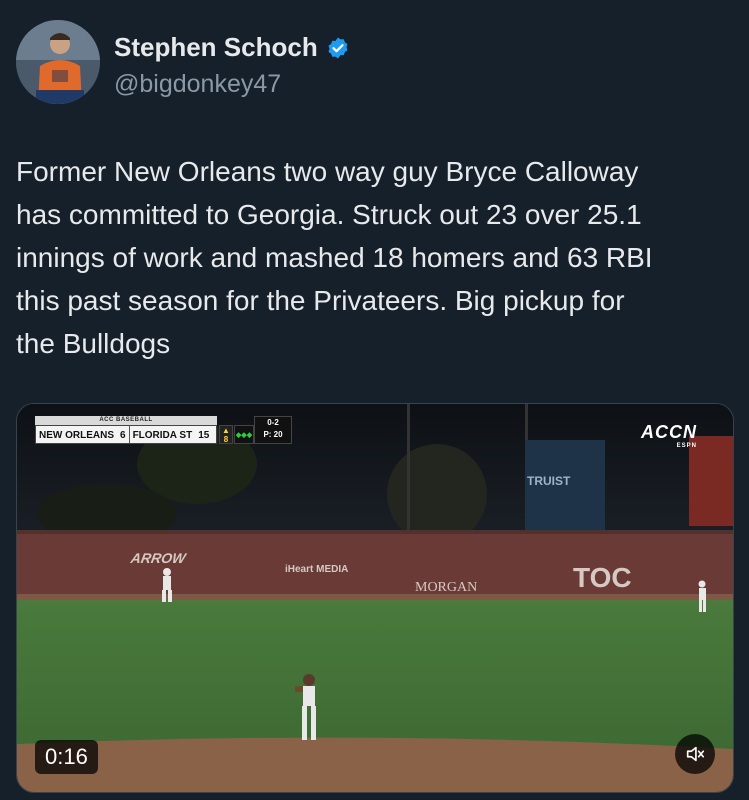 This screenshot has width=749, height=800. I want to click on pitch-count-box: 0-2 P: 20, so click(273, 430).